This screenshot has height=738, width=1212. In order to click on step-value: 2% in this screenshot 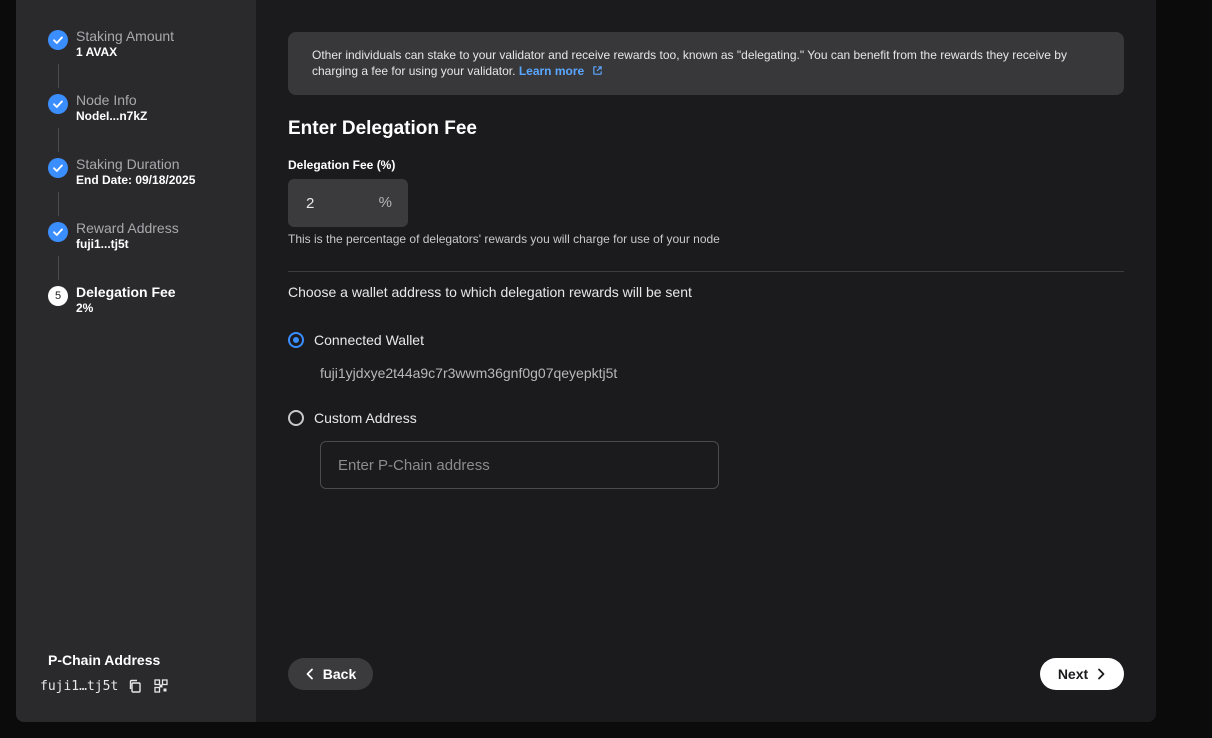, I will do `click(85, 308)`.